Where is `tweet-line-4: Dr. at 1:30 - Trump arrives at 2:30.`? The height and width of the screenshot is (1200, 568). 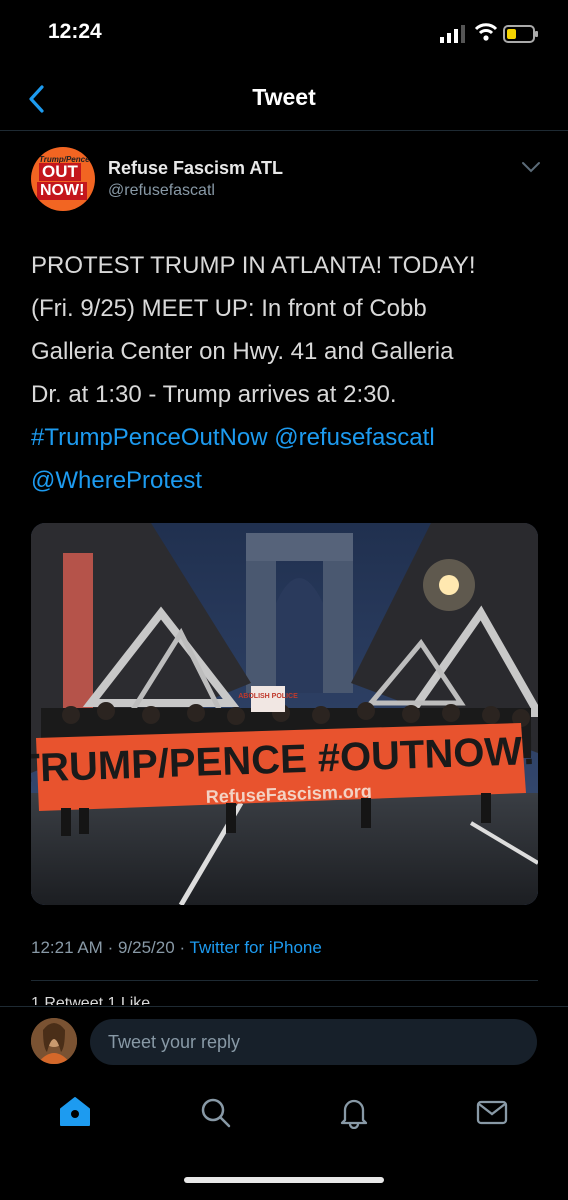
tweet-line-4: Dr. at 1:30 - Trump arrives at 2:30. is located at coordinates (214, 394).